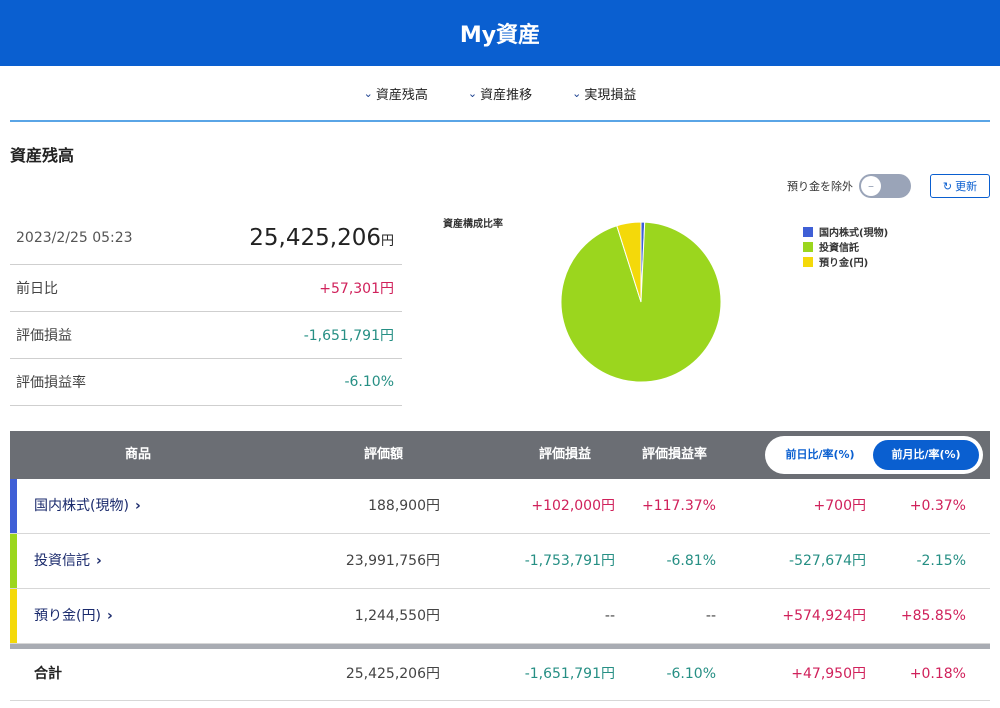 The width and height of the screenshot is (1000, 708). I want to click on row-pl: -1,753,791円, so click(569, 561).